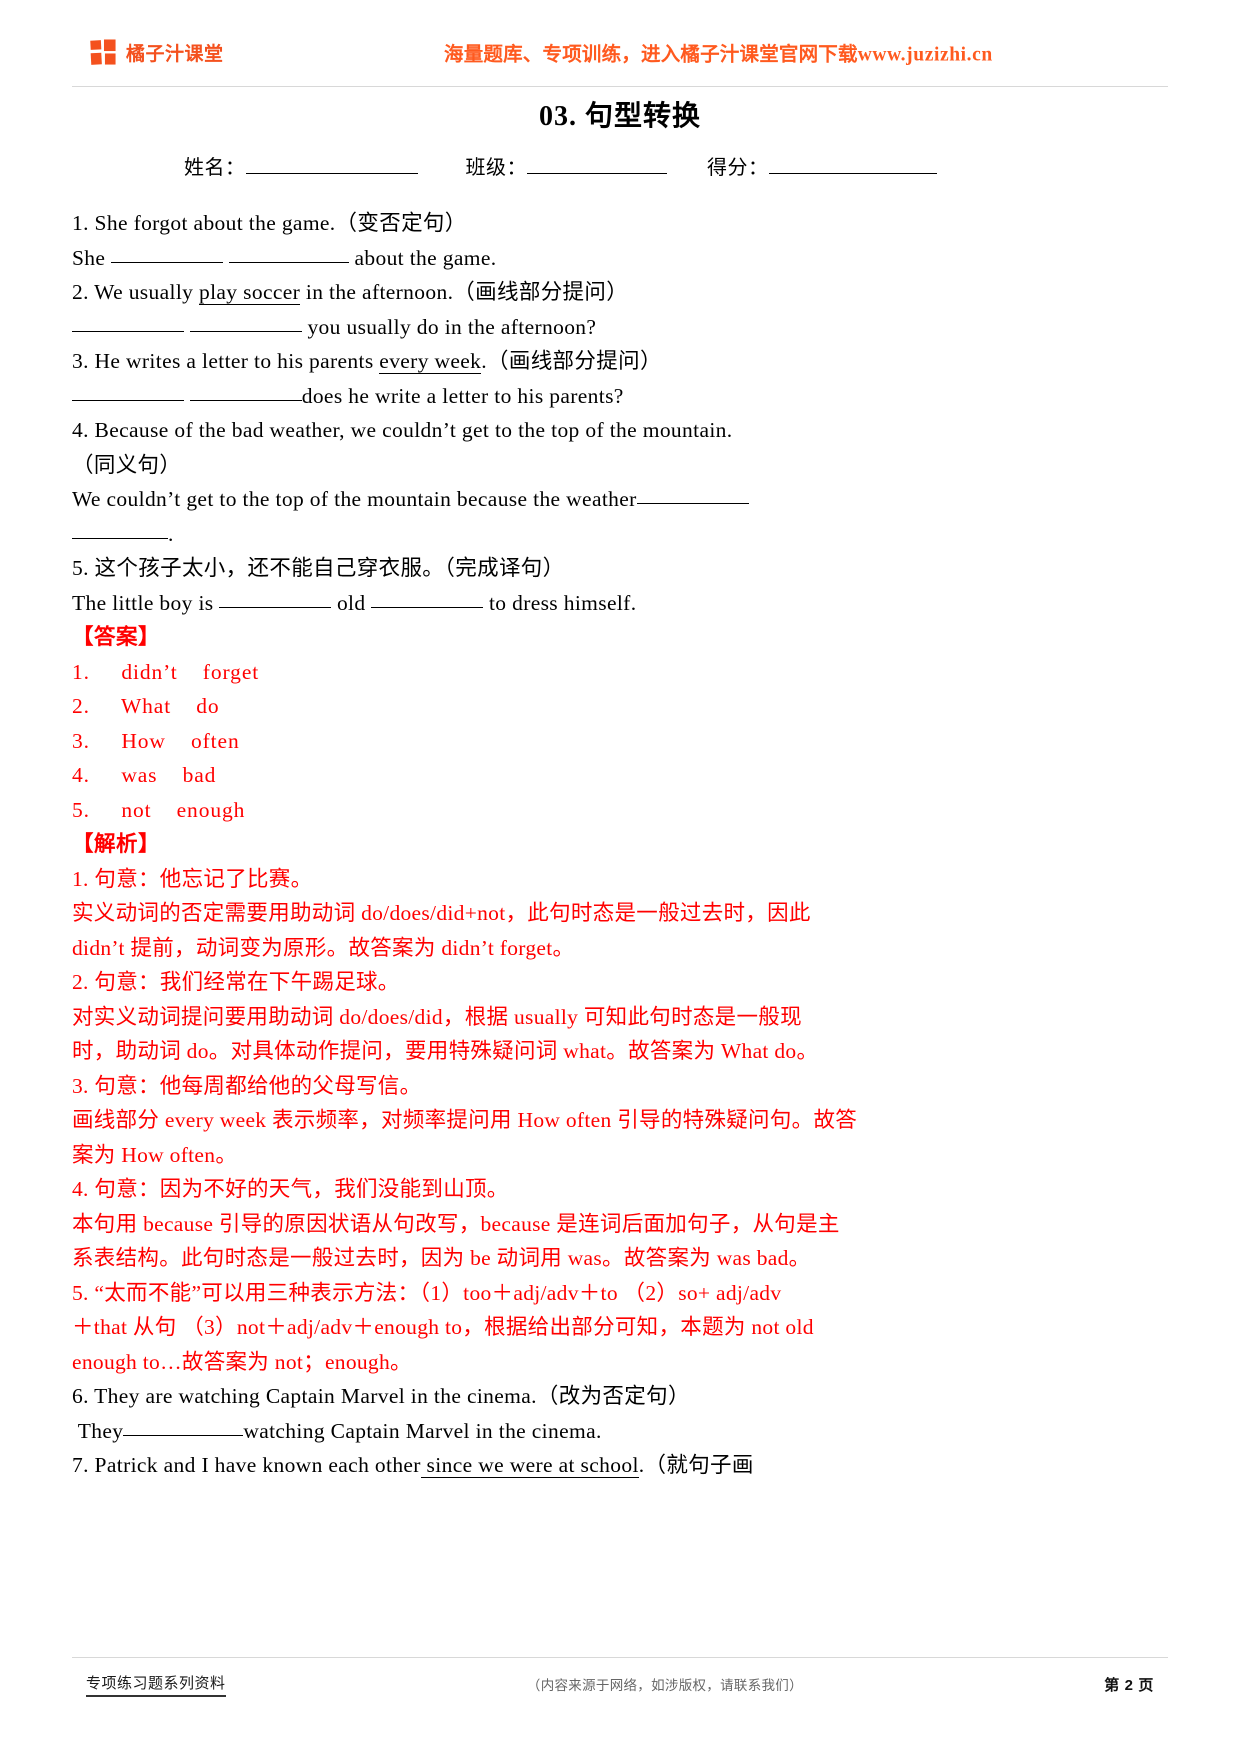 The image size is (1240, 1754). I want to click on blank-2b, so click(245, 331).